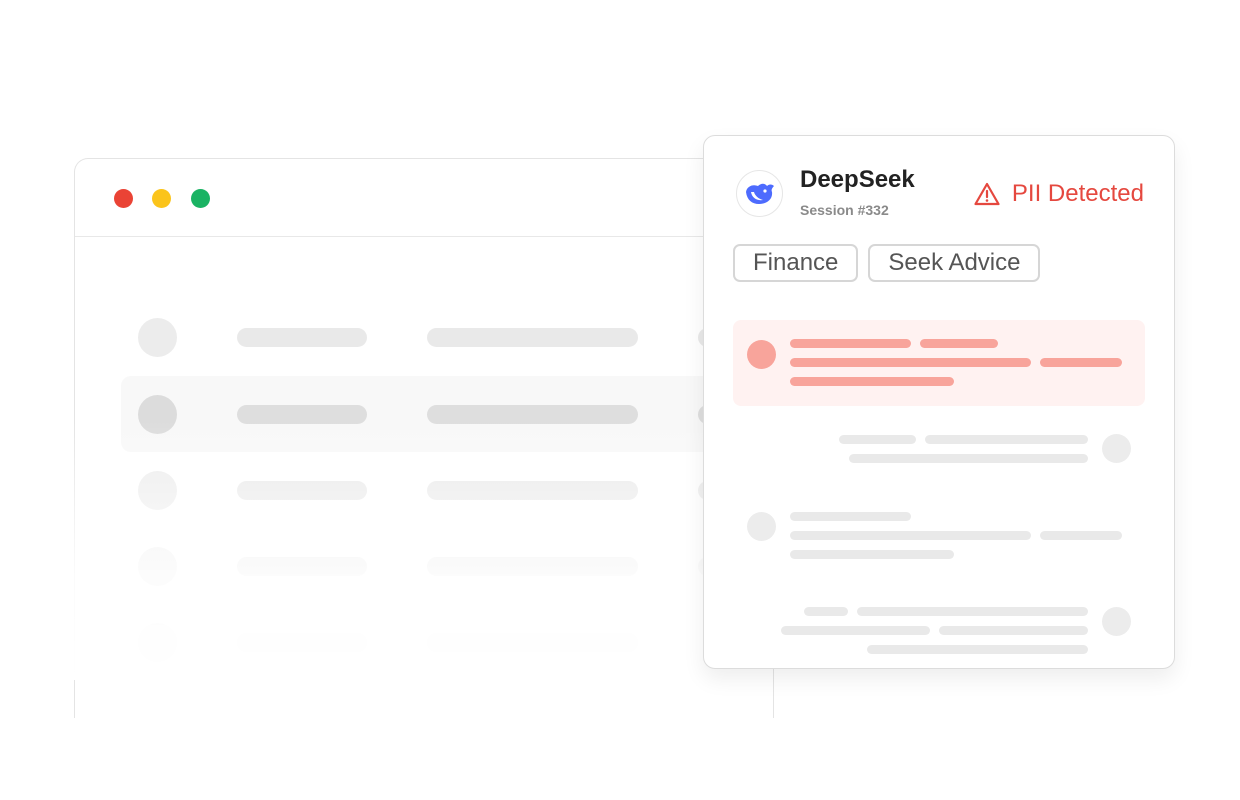  I want to click on alert-text: PII Detected, so click(1077, 193).